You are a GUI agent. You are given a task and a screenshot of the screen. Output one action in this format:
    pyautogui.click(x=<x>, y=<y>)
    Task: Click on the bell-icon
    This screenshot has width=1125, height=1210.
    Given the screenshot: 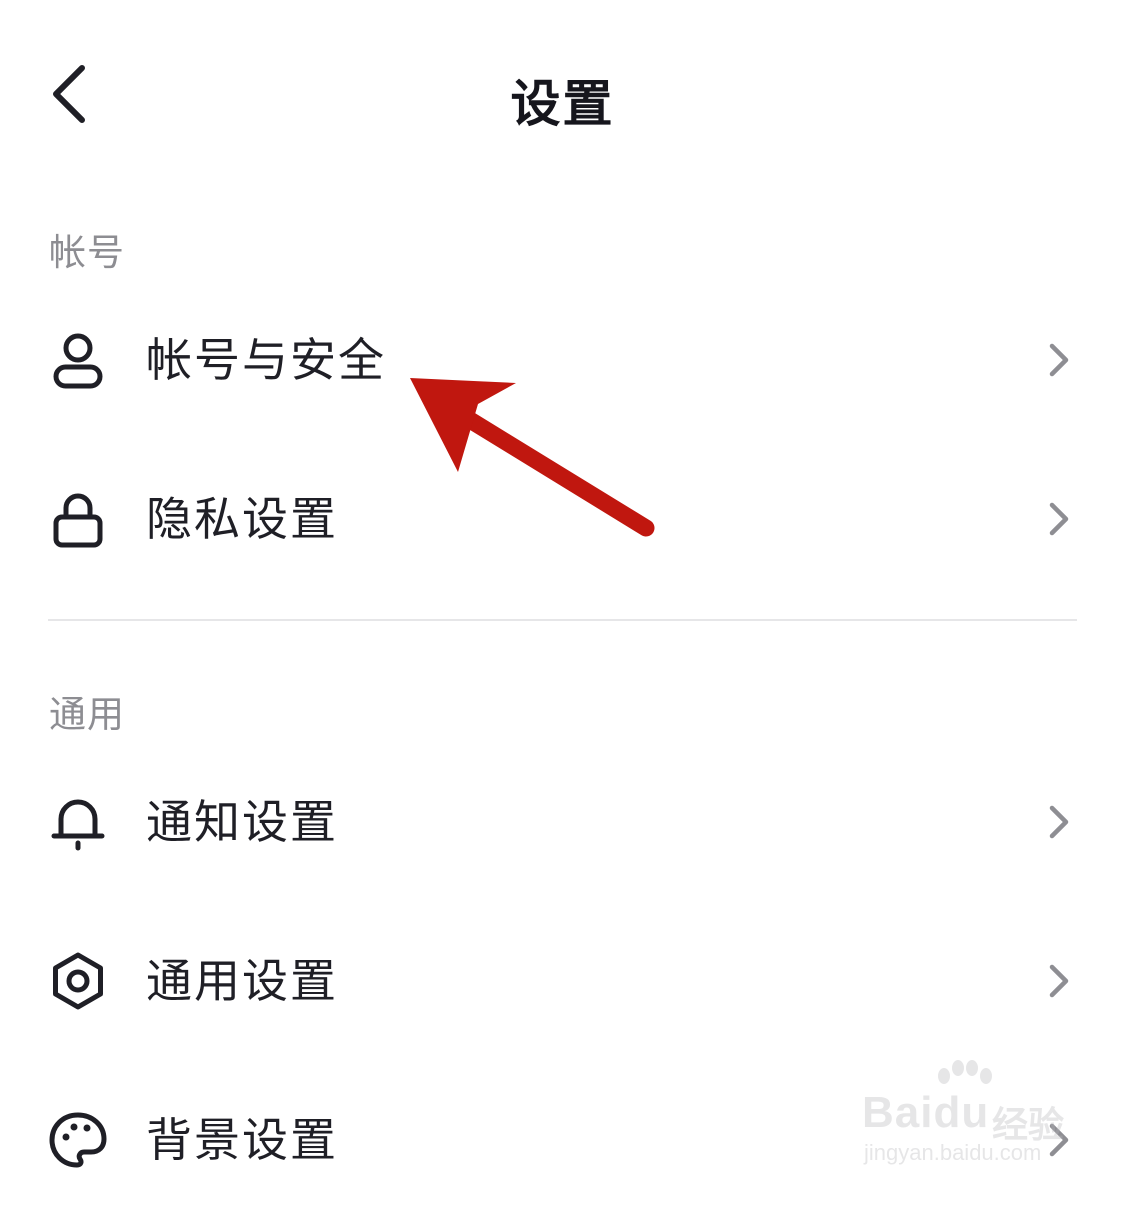 What is the action you would take?
    pyautogui.click(x=78, y=822)
    